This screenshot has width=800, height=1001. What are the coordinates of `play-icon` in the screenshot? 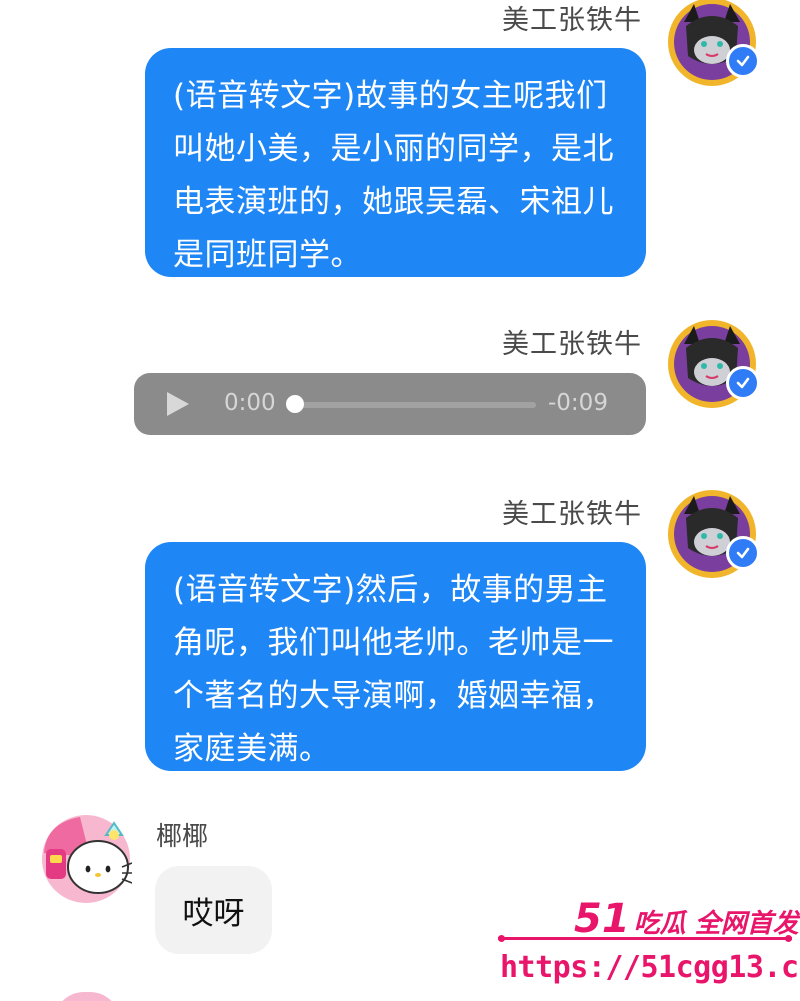 It's located at (178, 404).